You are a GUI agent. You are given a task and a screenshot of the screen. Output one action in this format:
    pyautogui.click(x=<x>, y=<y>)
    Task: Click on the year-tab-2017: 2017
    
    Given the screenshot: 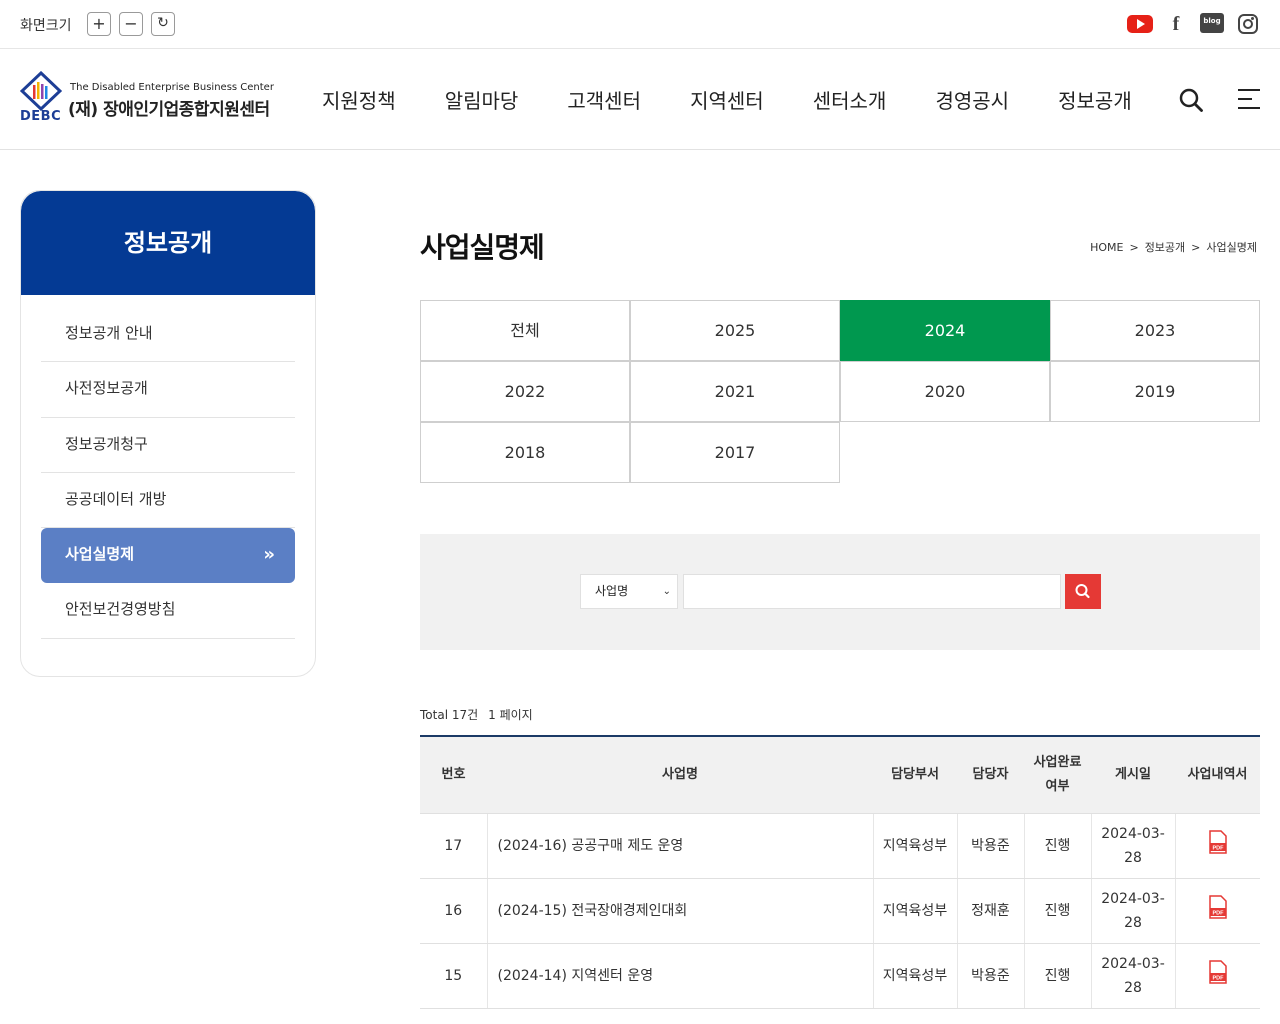 What is the action you would take?
    pyautogui.click(x=735, y=453)
    